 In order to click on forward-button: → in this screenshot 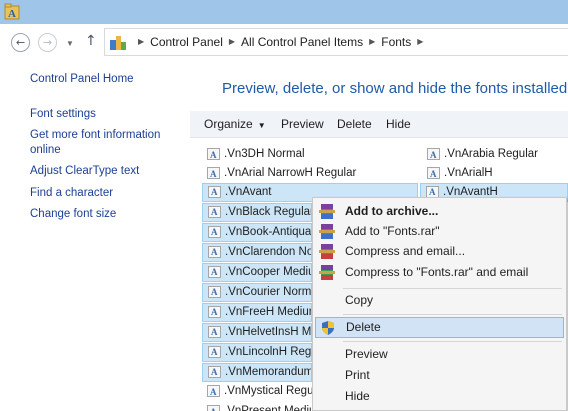, I will do `click(47, 42)`.